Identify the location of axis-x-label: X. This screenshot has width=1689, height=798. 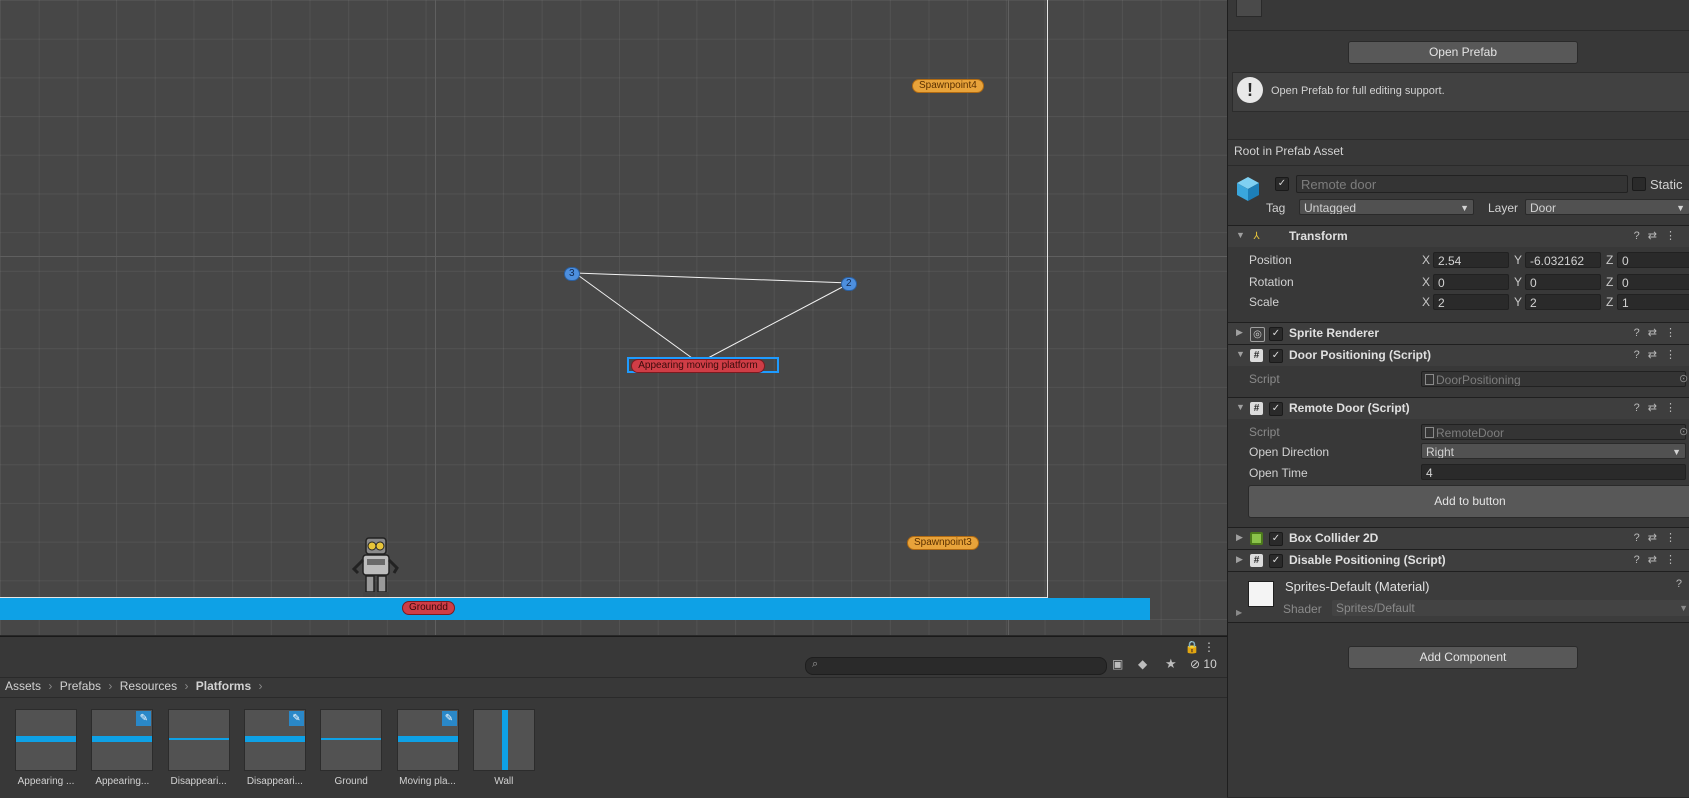
(1426, 302).